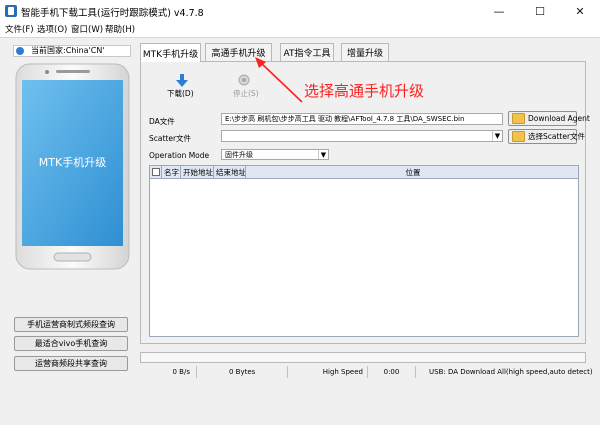 The width and height of the screenshot is (600, 425). What do you see at coordinates (71, 324) in the screenshot?
I see `carrier-band-query-button: 手机运营商制式频段查询` at bounding box center [71, 324].